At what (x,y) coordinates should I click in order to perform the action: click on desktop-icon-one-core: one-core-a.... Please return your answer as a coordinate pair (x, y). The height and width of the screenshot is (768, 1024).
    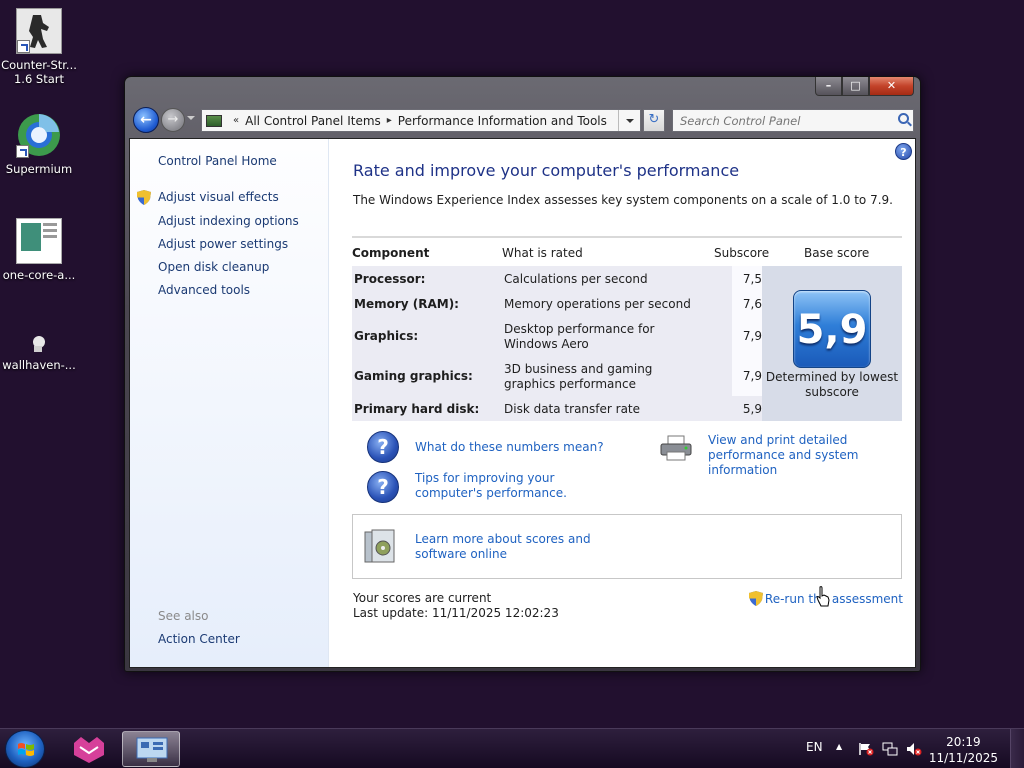
    Looking at the image, I should click on (39, 250).